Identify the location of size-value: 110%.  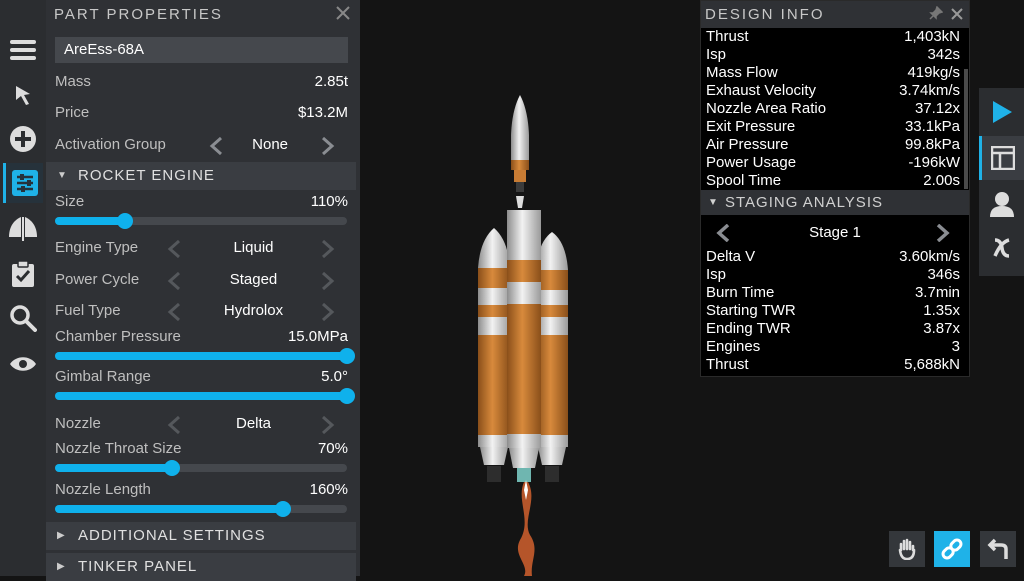
(329, 201).